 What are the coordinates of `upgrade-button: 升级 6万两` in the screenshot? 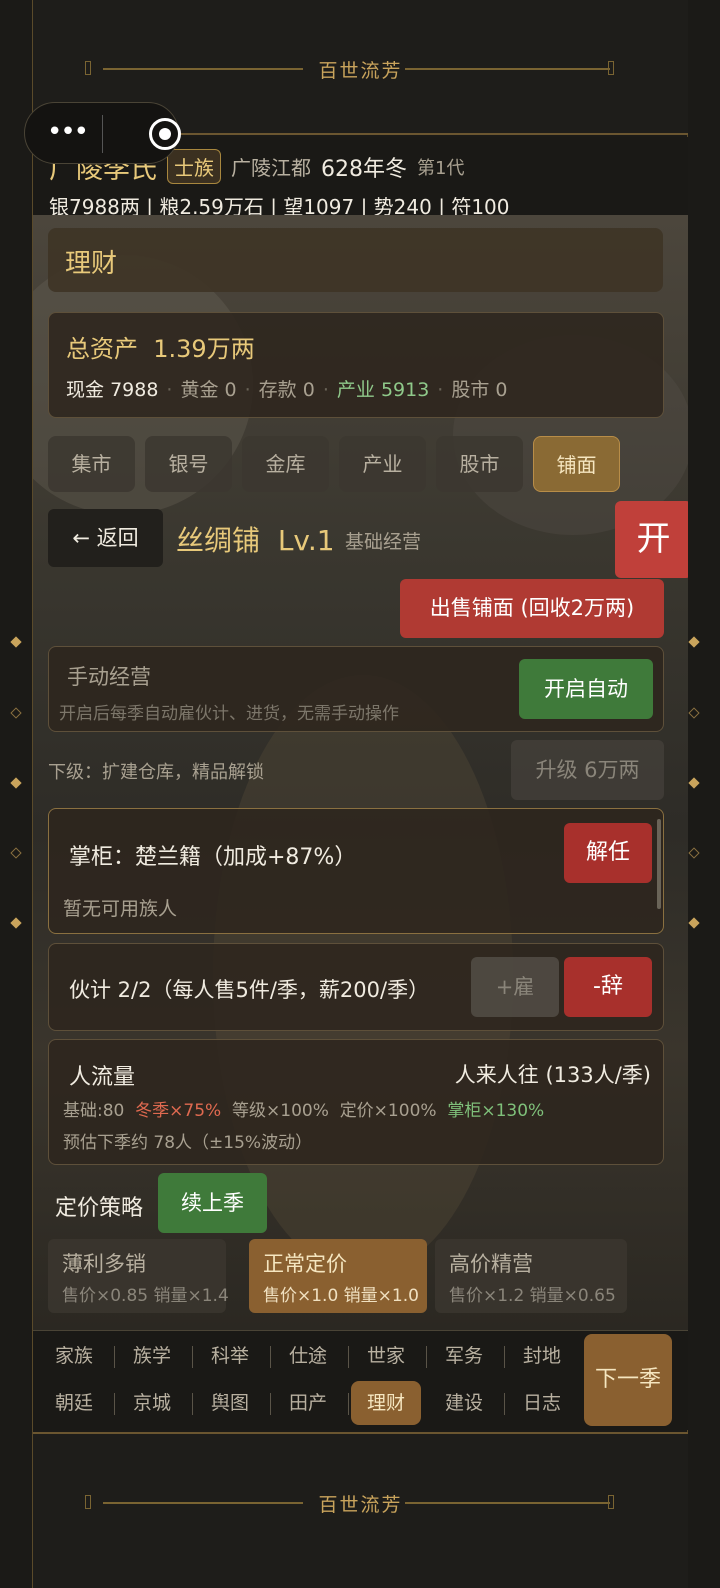 It's located at (587, 770).